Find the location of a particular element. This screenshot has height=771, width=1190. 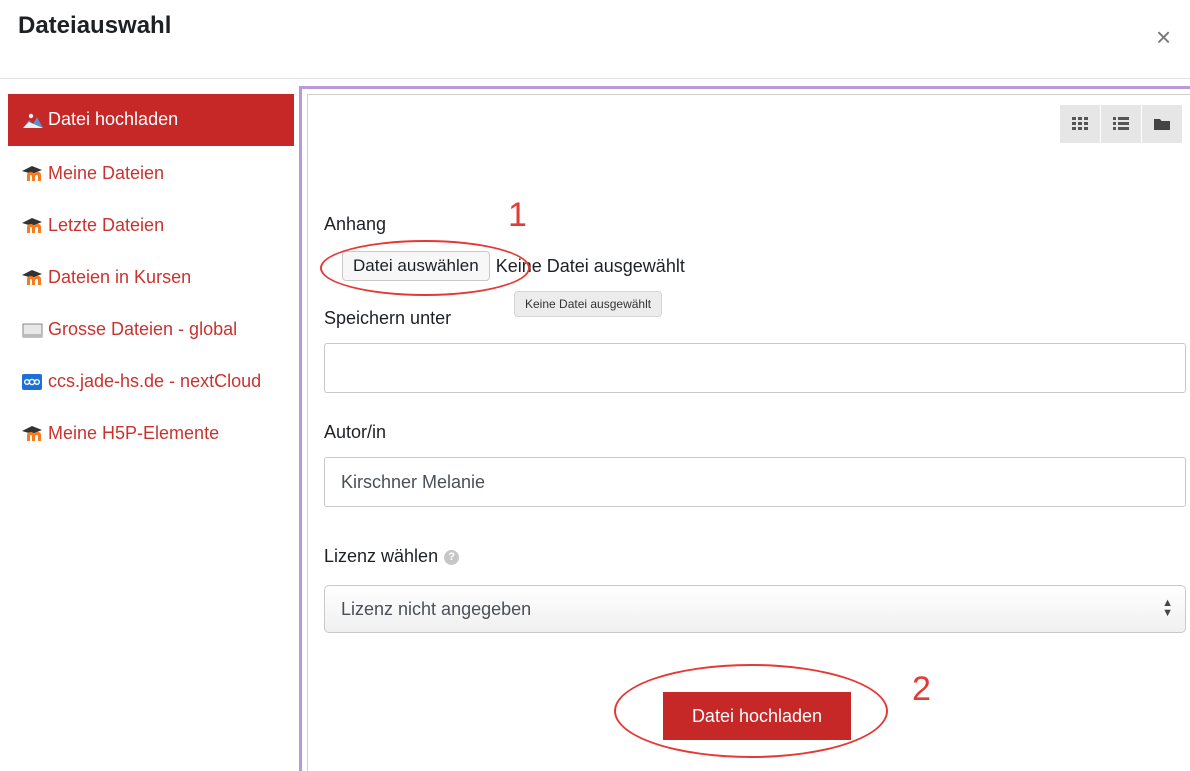

sidebar-item-large-files: Grosse Dateien - global is located at coordinates (151, 328).